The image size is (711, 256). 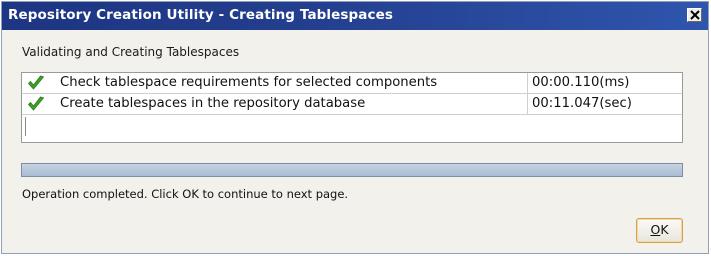 What do you see at coordinates (581, 82) in the screenshot?
I see `task-time: 00:00.110(ms)` at bounding box center [581, 82].